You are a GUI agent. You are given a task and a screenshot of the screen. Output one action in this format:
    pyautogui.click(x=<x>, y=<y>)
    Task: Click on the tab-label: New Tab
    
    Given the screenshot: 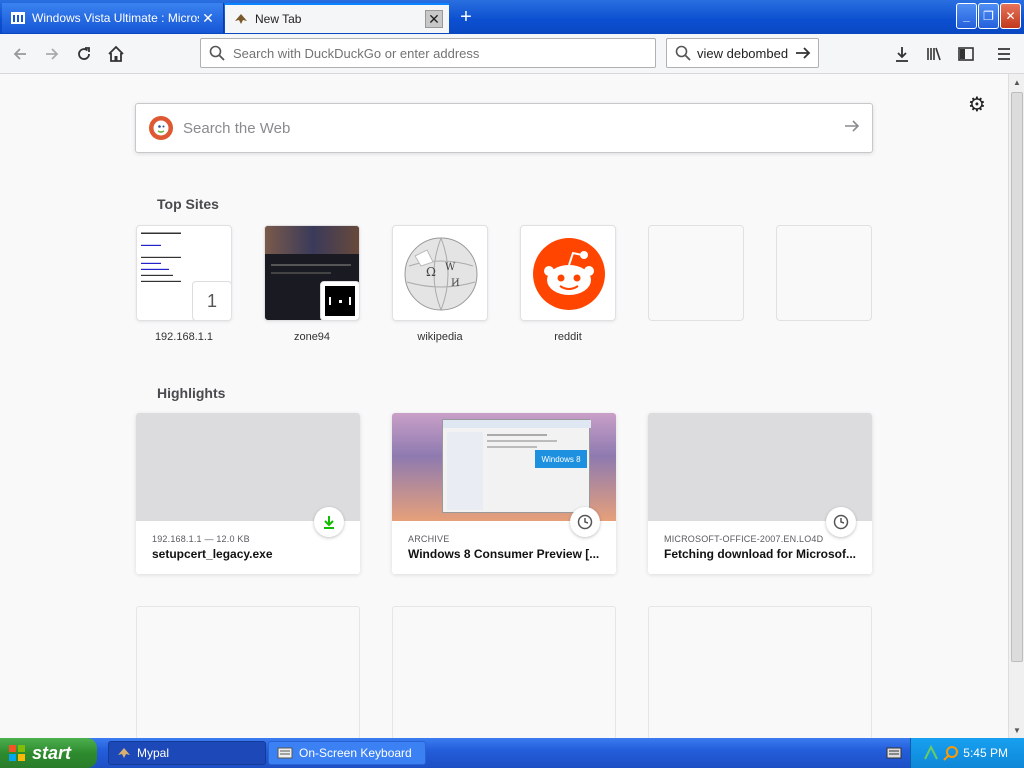 What is the action you would take?
    pyautogui.click(x=278, y=19)
    